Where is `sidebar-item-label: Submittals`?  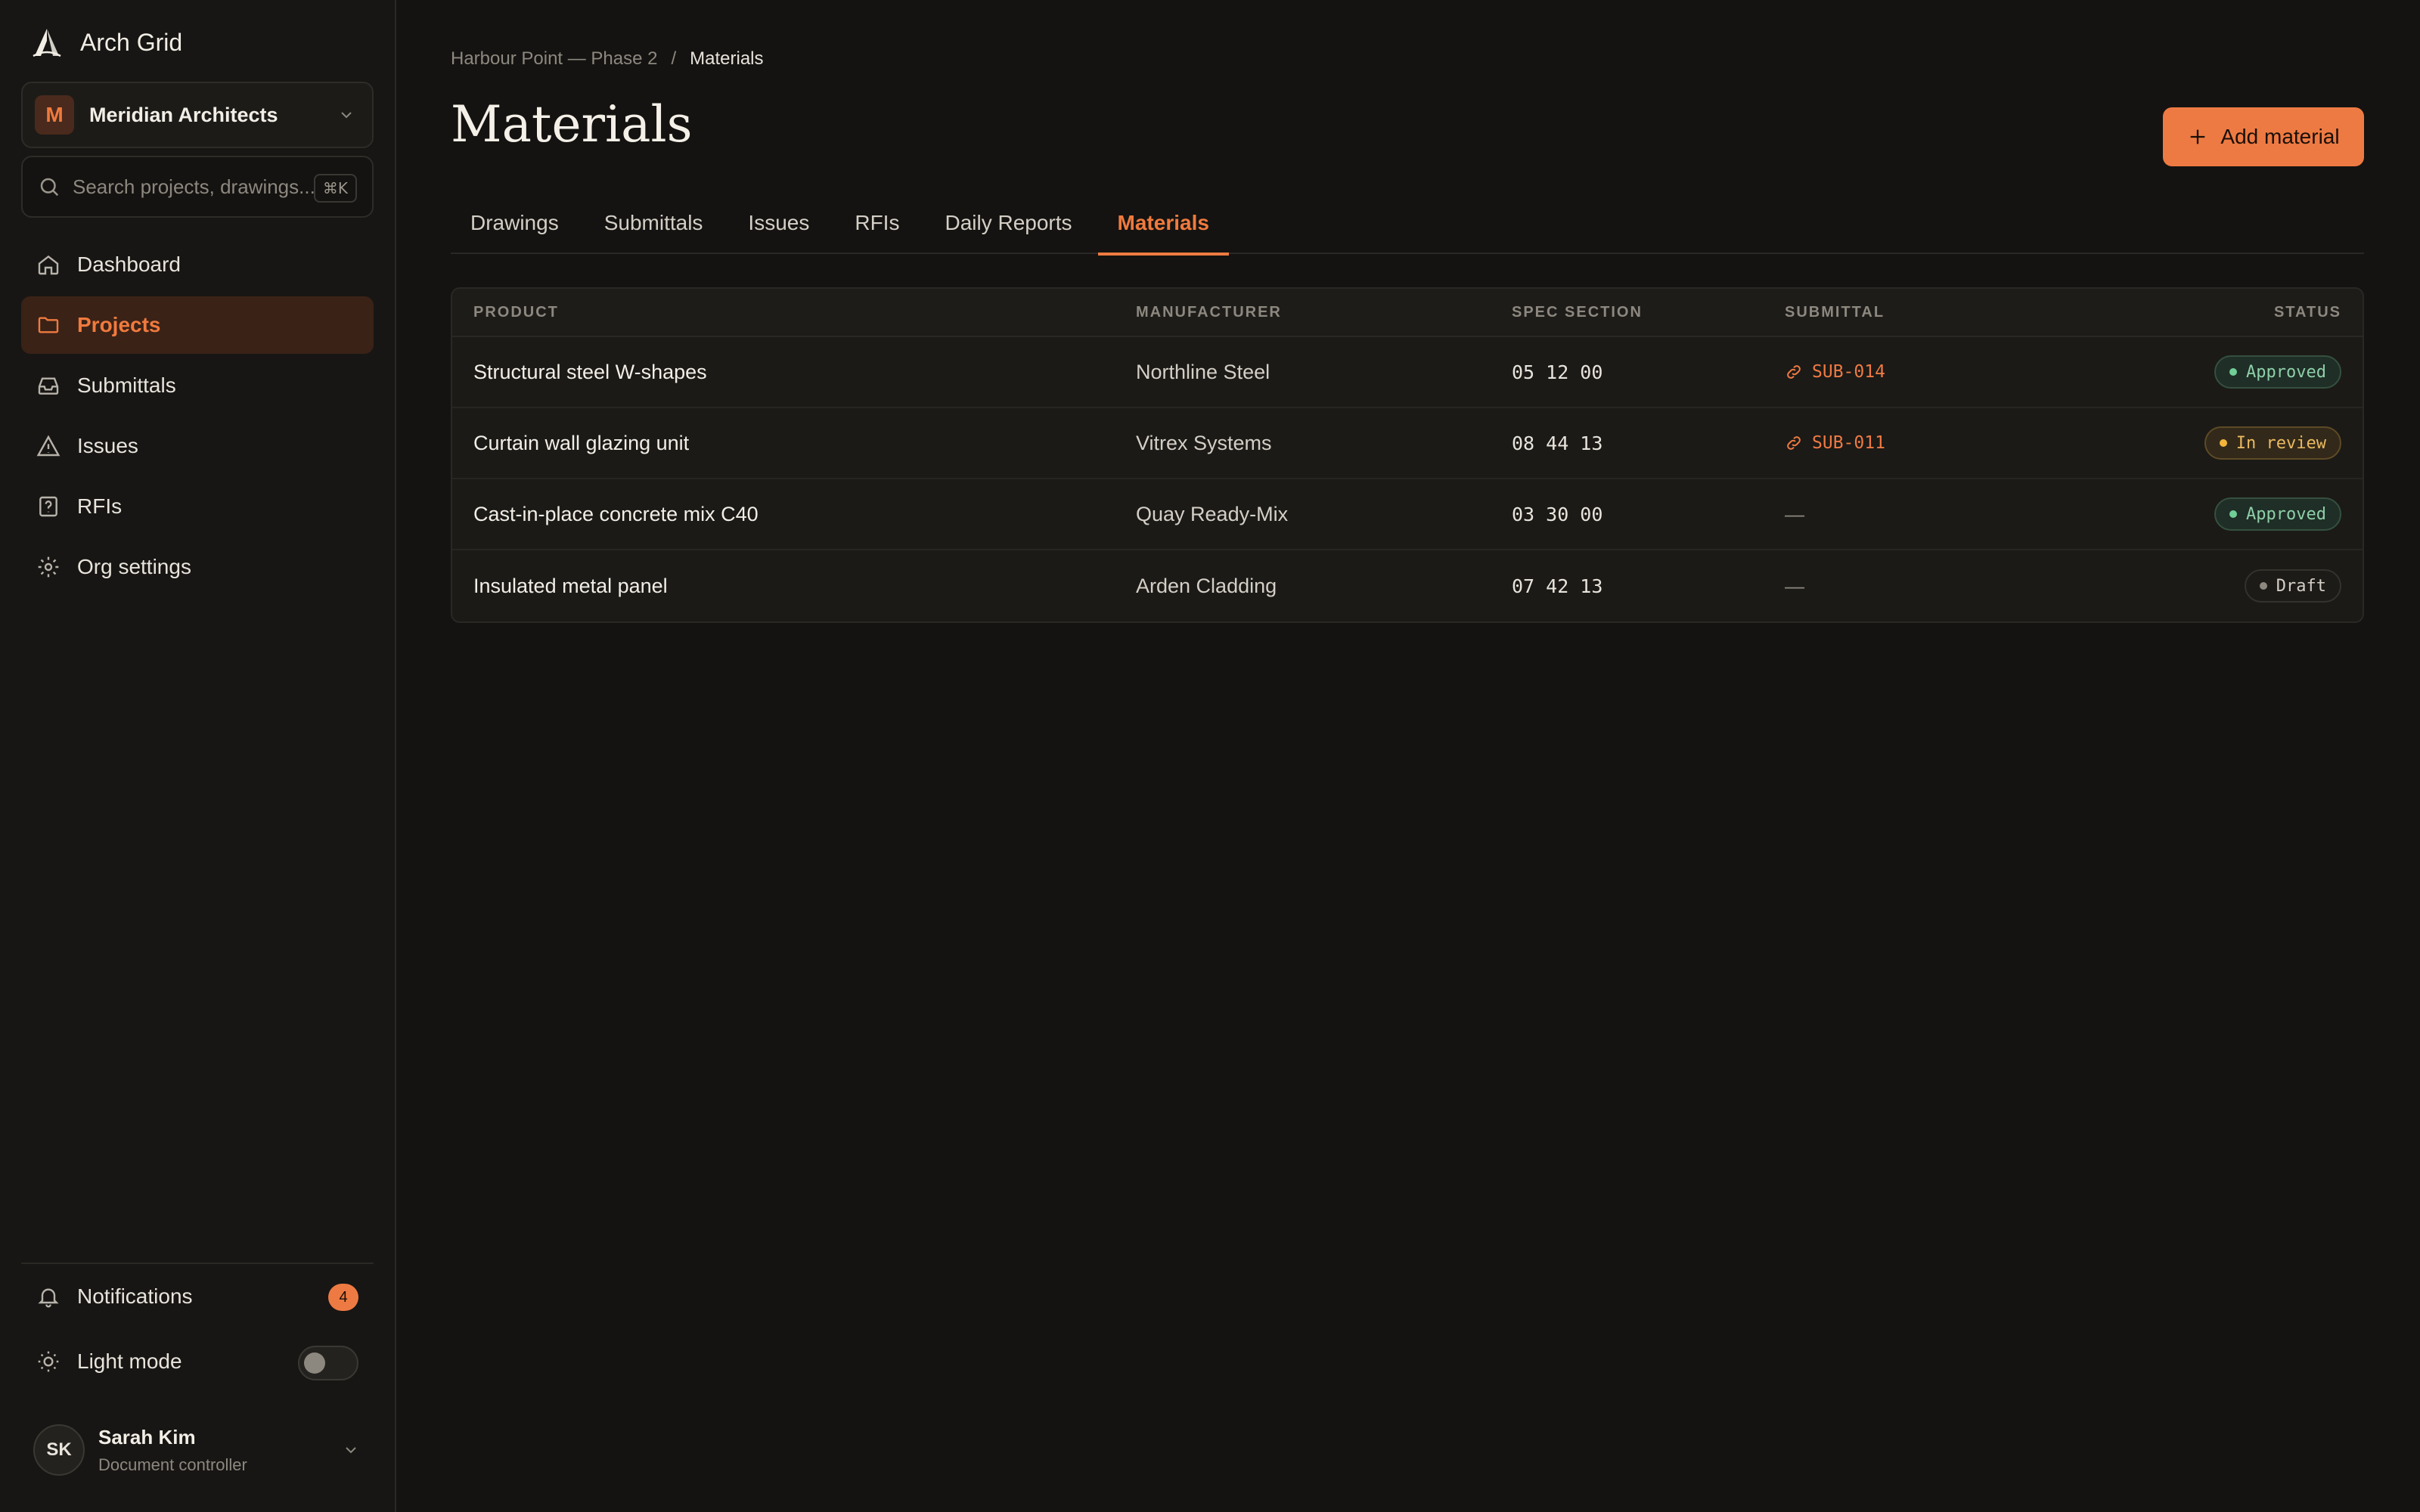
sidebar-item-label: Submittals is located at coordinates (126, 385).